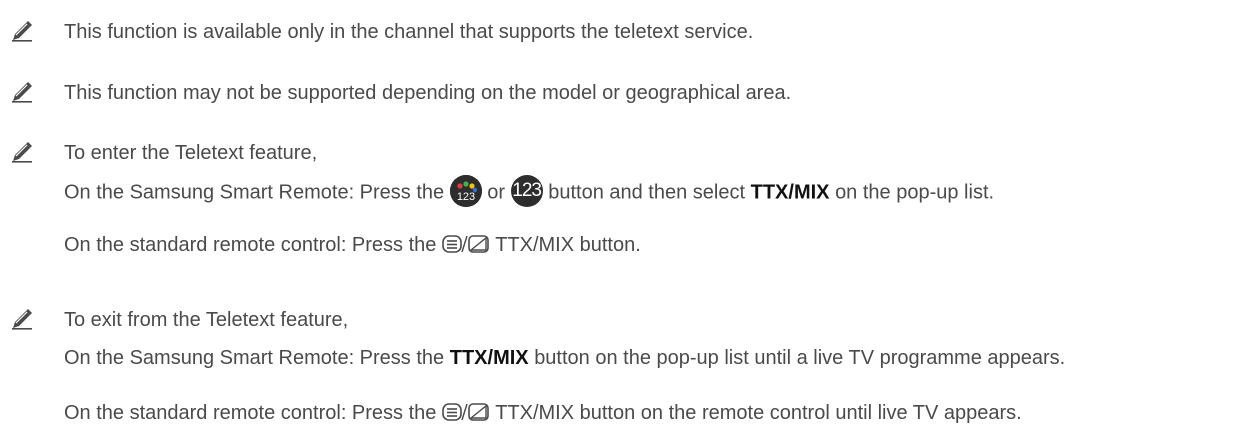  I want to click on color-123-button-icon: 123, so click(465, 191).